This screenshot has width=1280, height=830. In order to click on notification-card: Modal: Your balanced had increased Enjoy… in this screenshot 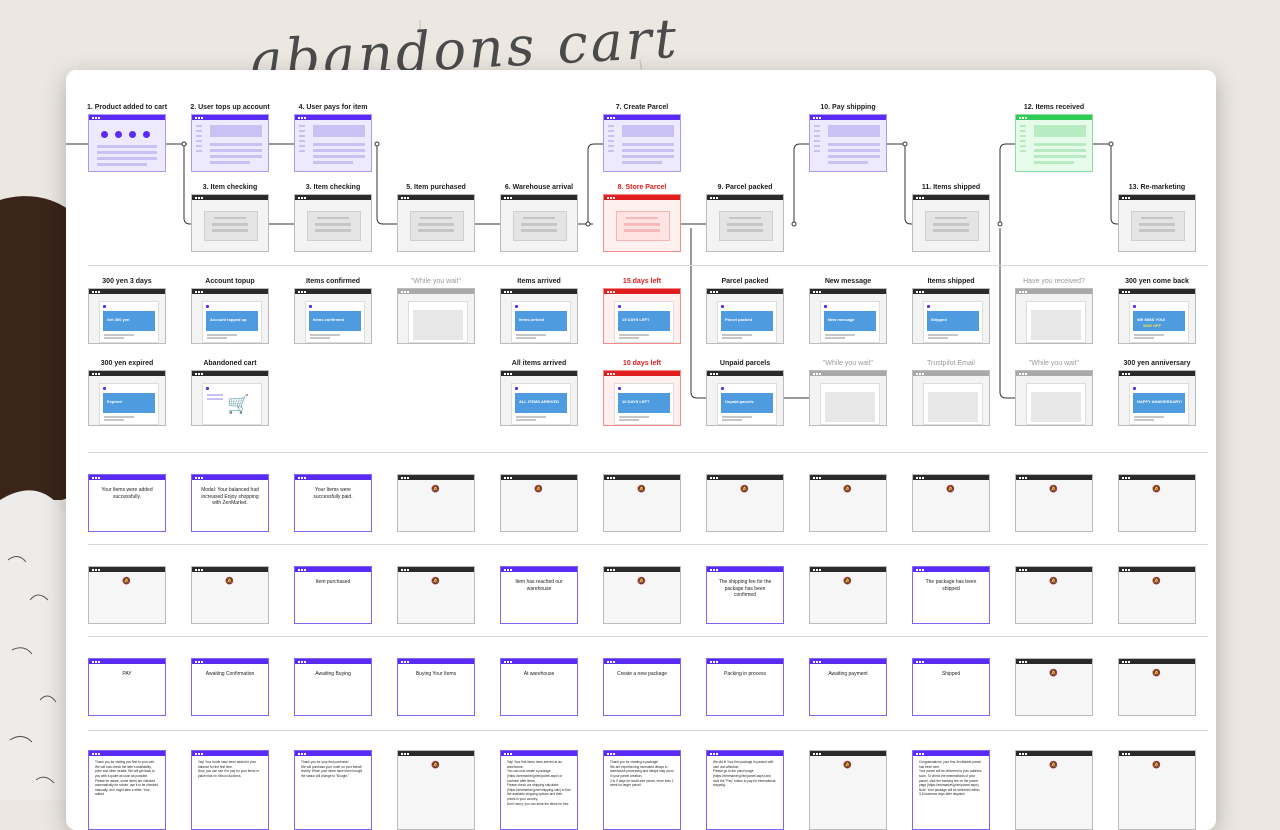, I will do `click(230, 503)`.